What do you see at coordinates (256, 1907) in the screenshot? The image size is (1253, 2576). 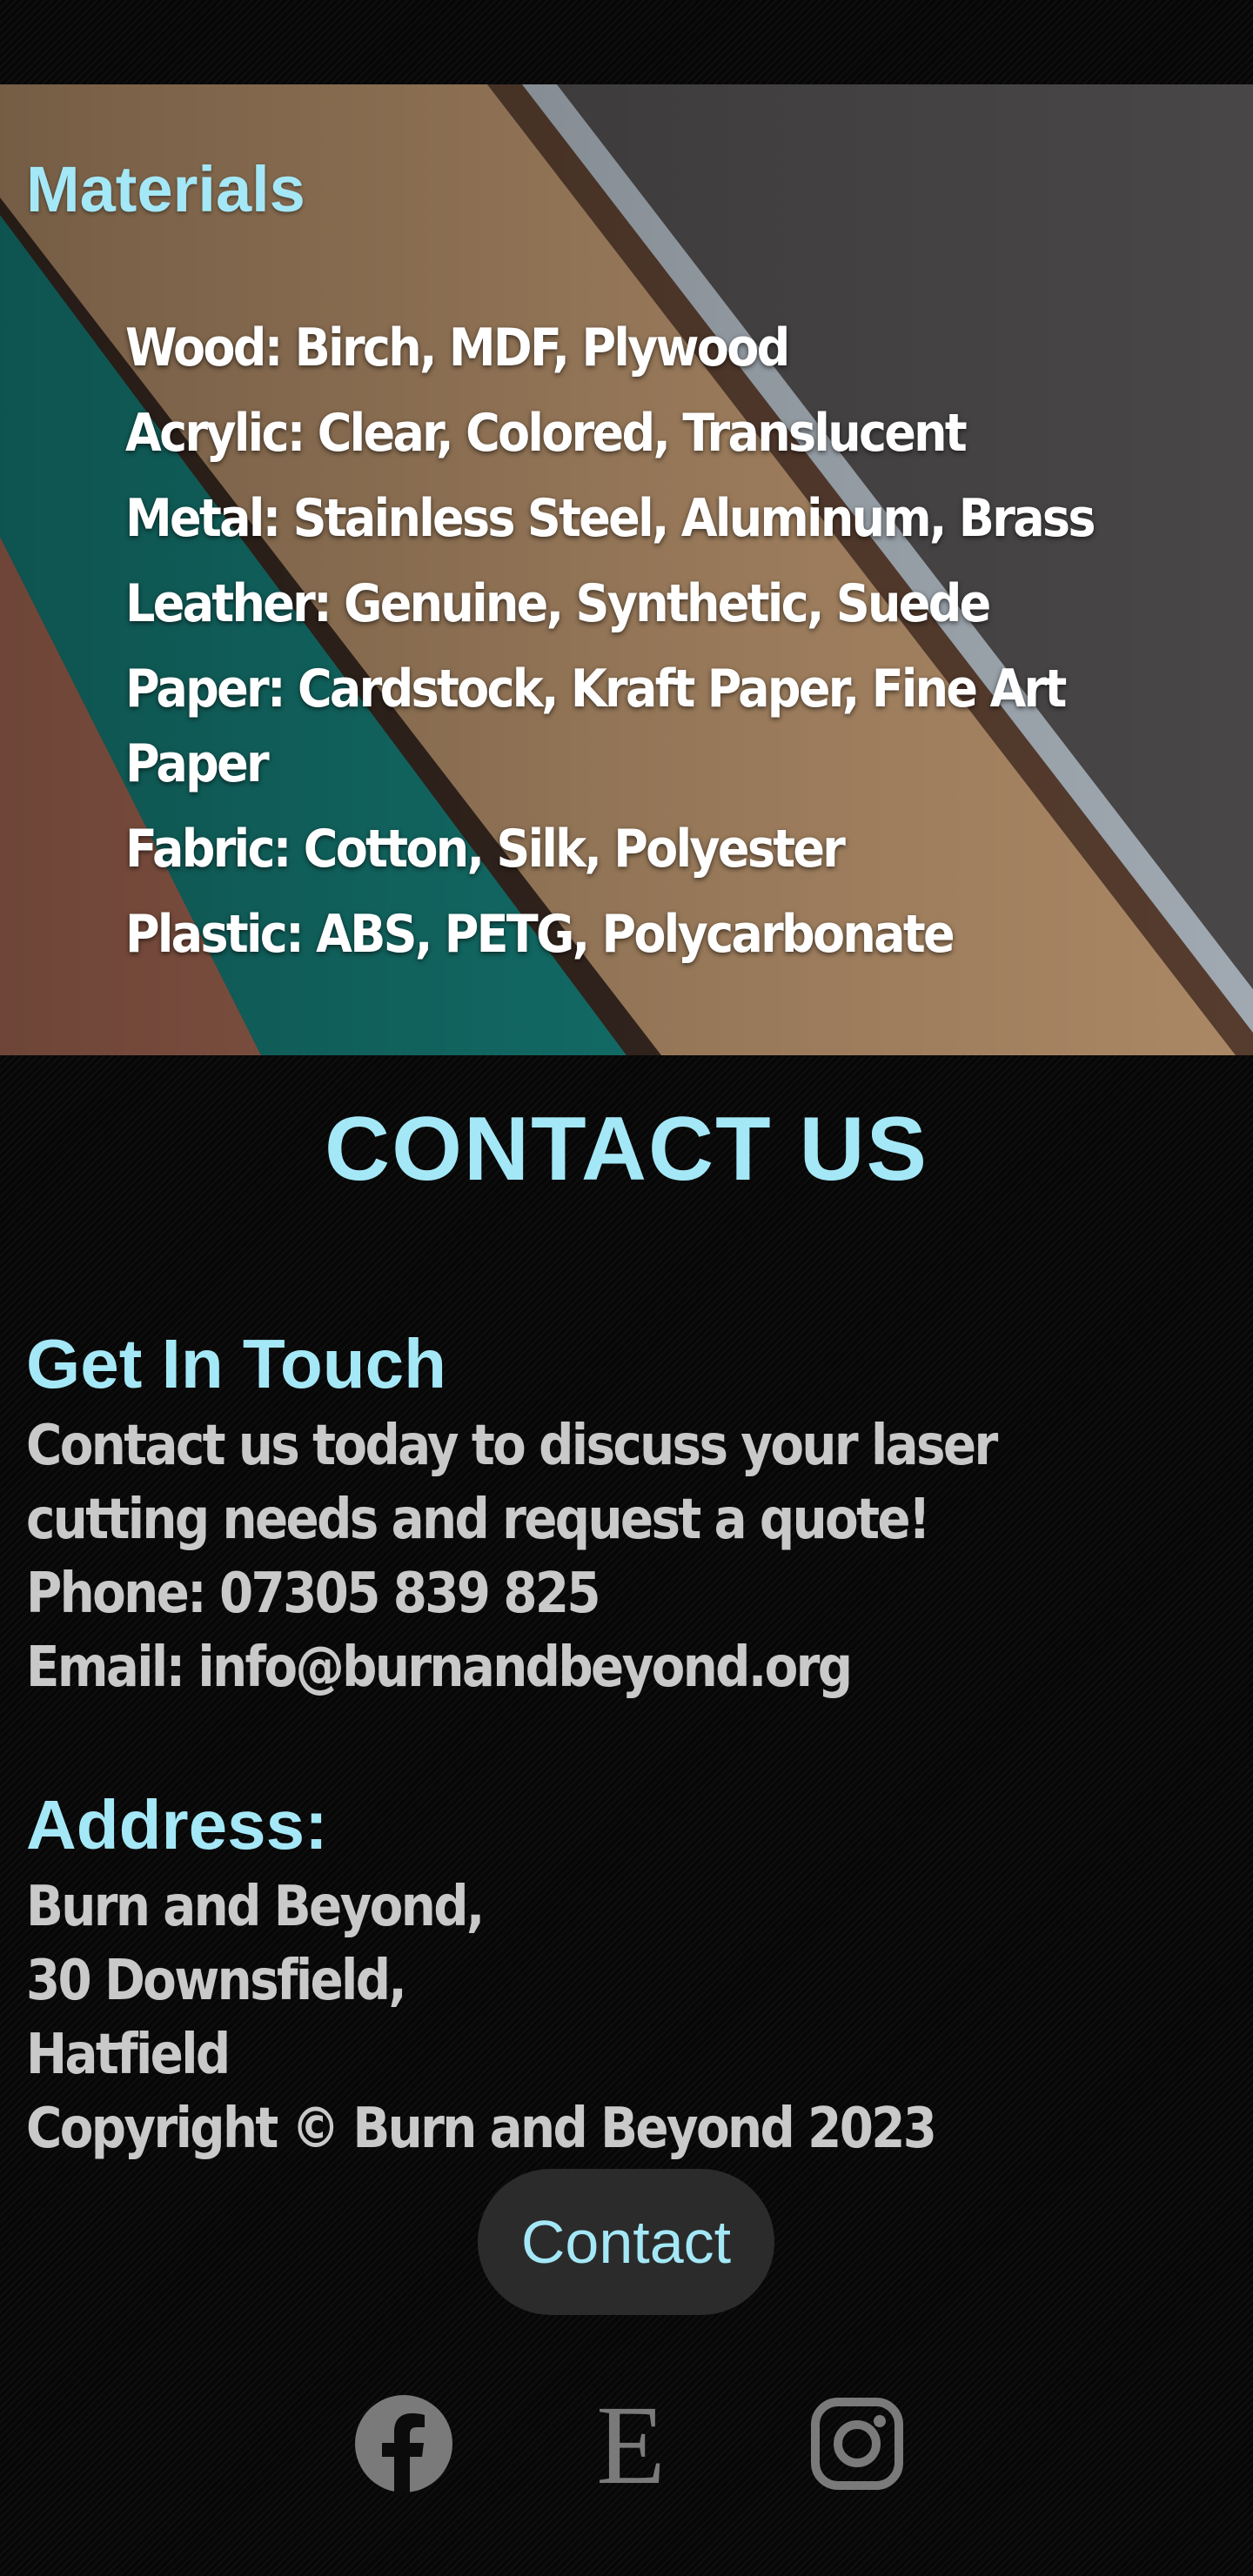 I see `address-line-1: Burn and Beyond,` at bounding box center [256, 1907].